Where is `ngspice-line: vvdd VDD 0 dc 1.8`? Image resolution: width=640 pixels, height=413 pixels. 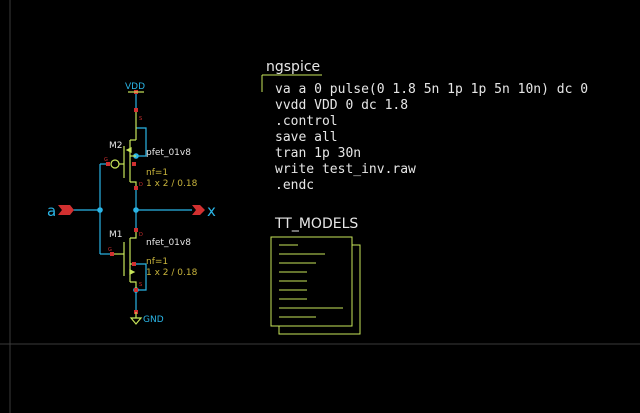 ngspice-line: vvdd VDD 0 dc 1.8 is located at coordinates (341, 105).